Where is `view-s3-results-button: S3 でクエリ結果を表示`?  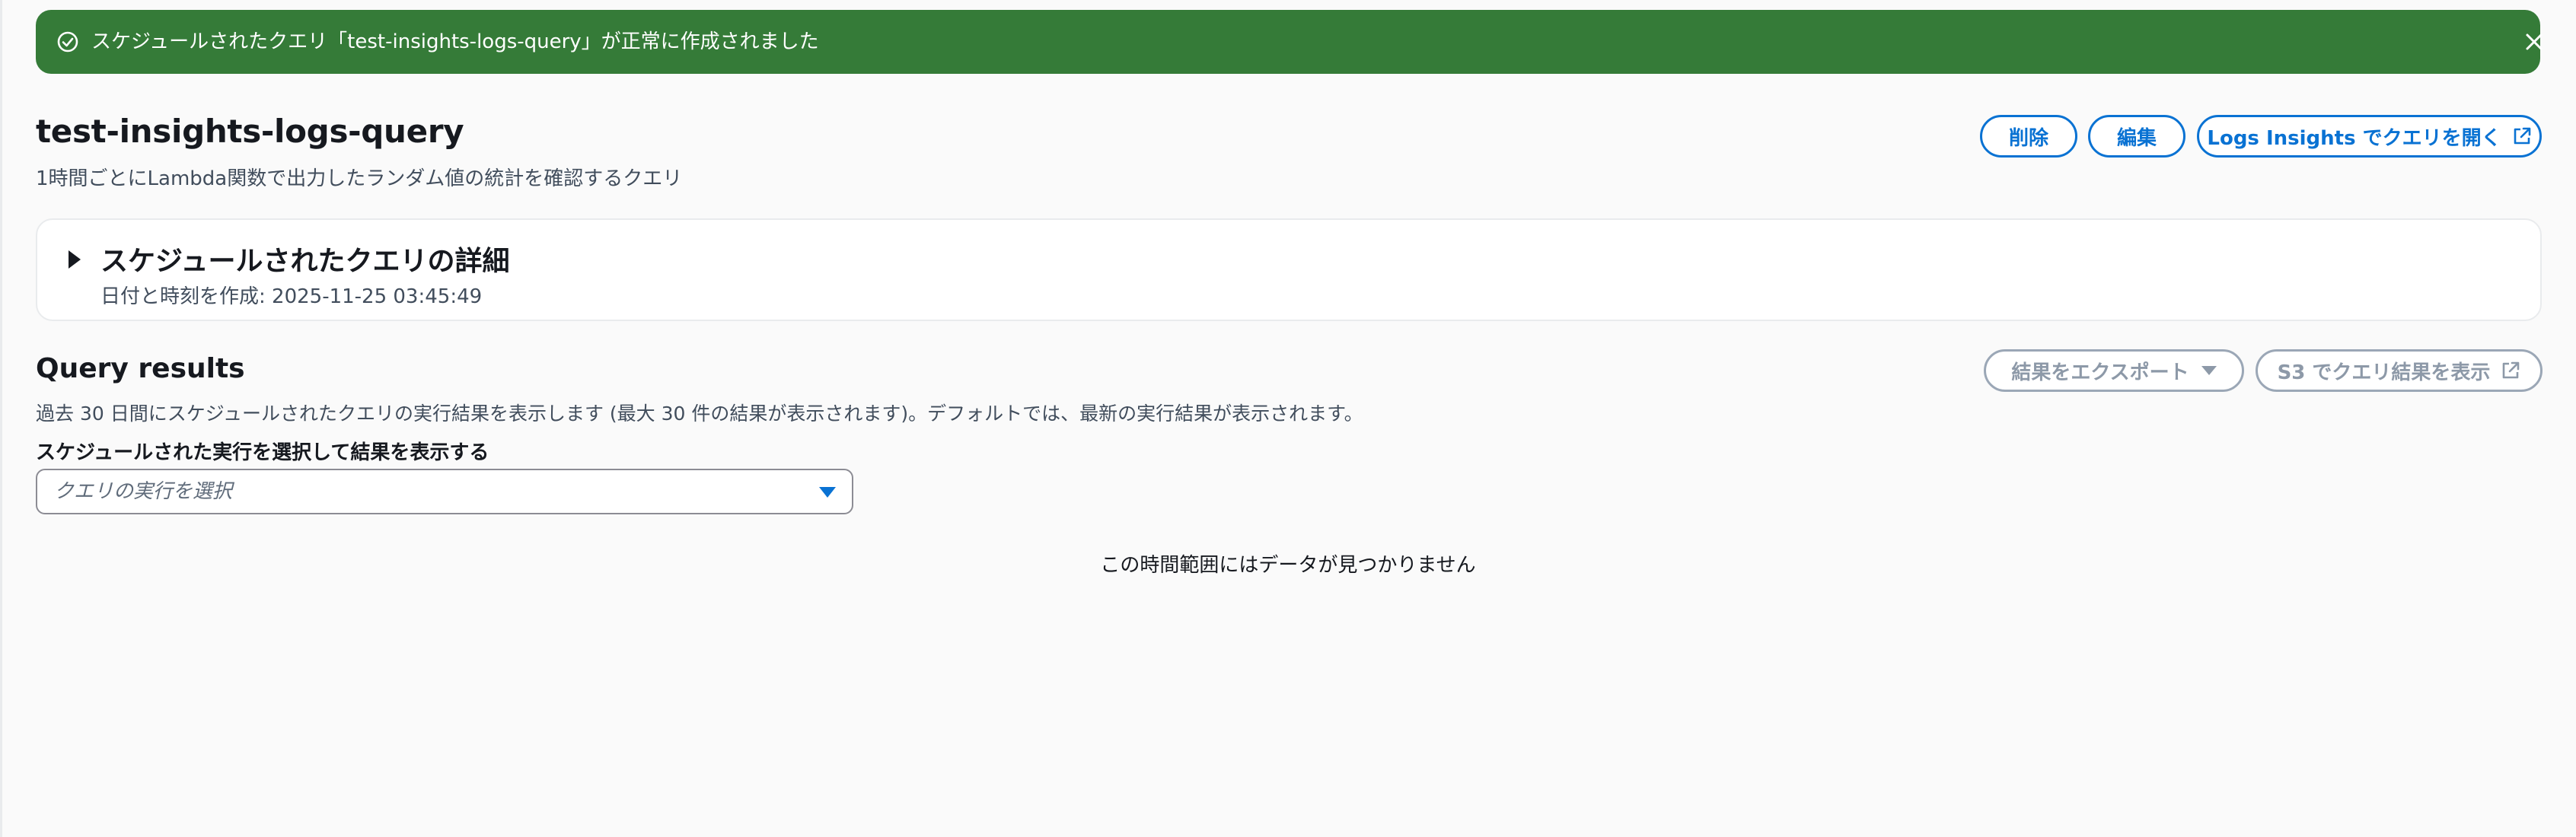 view-s3-results-button: S3 でクエリ結果を表示 is located at coordinates (2399, 370).